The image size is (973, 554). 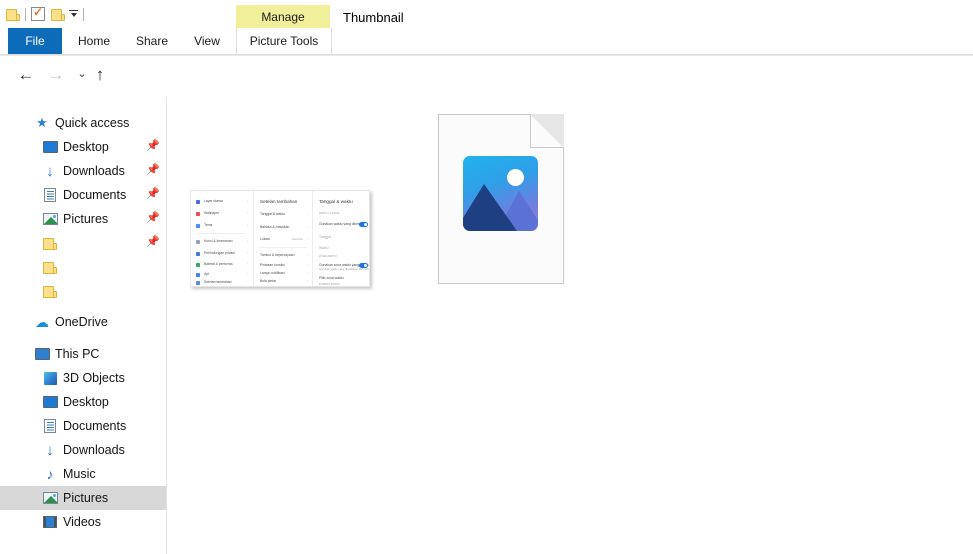 I want to click on sidebar-item-label: OneDrive, so click(x=81, y=322).